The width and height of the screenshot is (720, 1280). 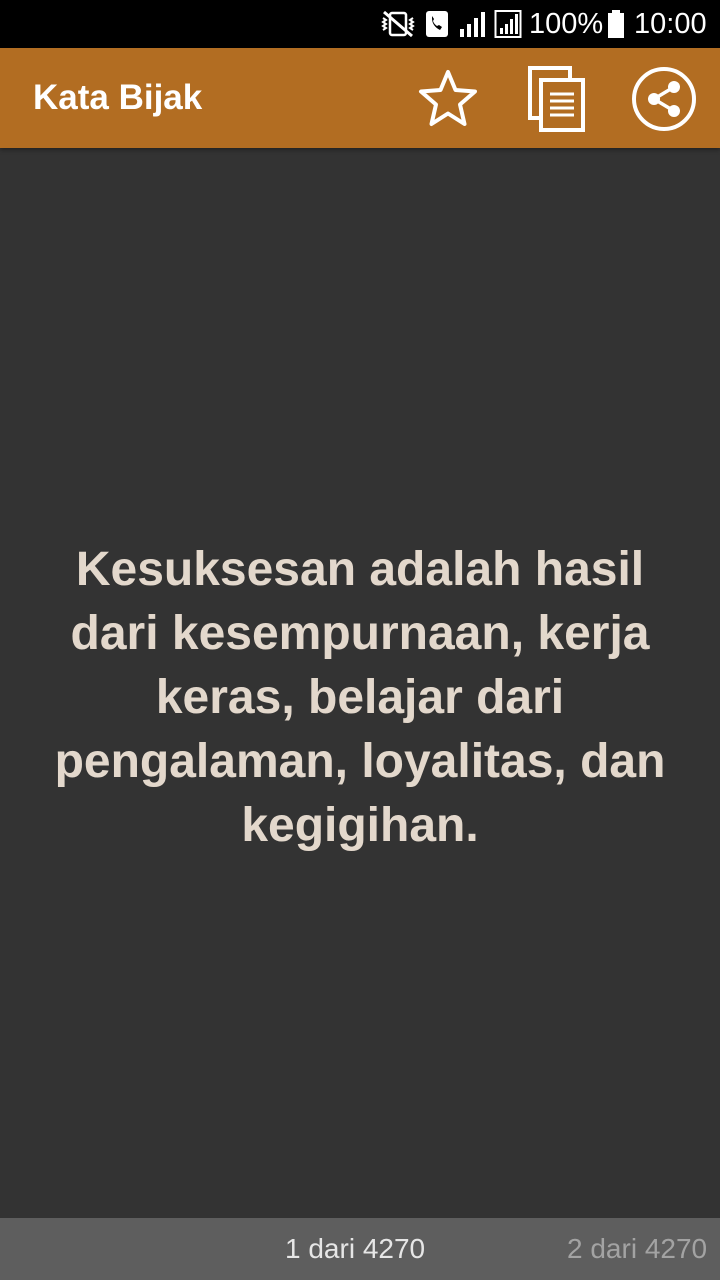 I want to click on page-tab-next: 2 dari 4270, so click(x=637, y=1249).